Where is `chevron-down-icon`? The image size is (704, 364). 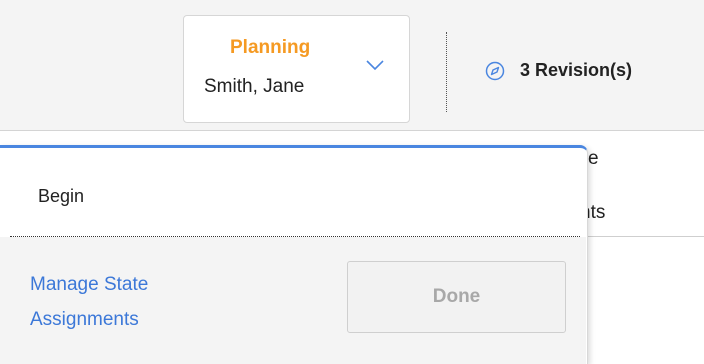
chevron-down-icon is located at coordinates (375, 65).